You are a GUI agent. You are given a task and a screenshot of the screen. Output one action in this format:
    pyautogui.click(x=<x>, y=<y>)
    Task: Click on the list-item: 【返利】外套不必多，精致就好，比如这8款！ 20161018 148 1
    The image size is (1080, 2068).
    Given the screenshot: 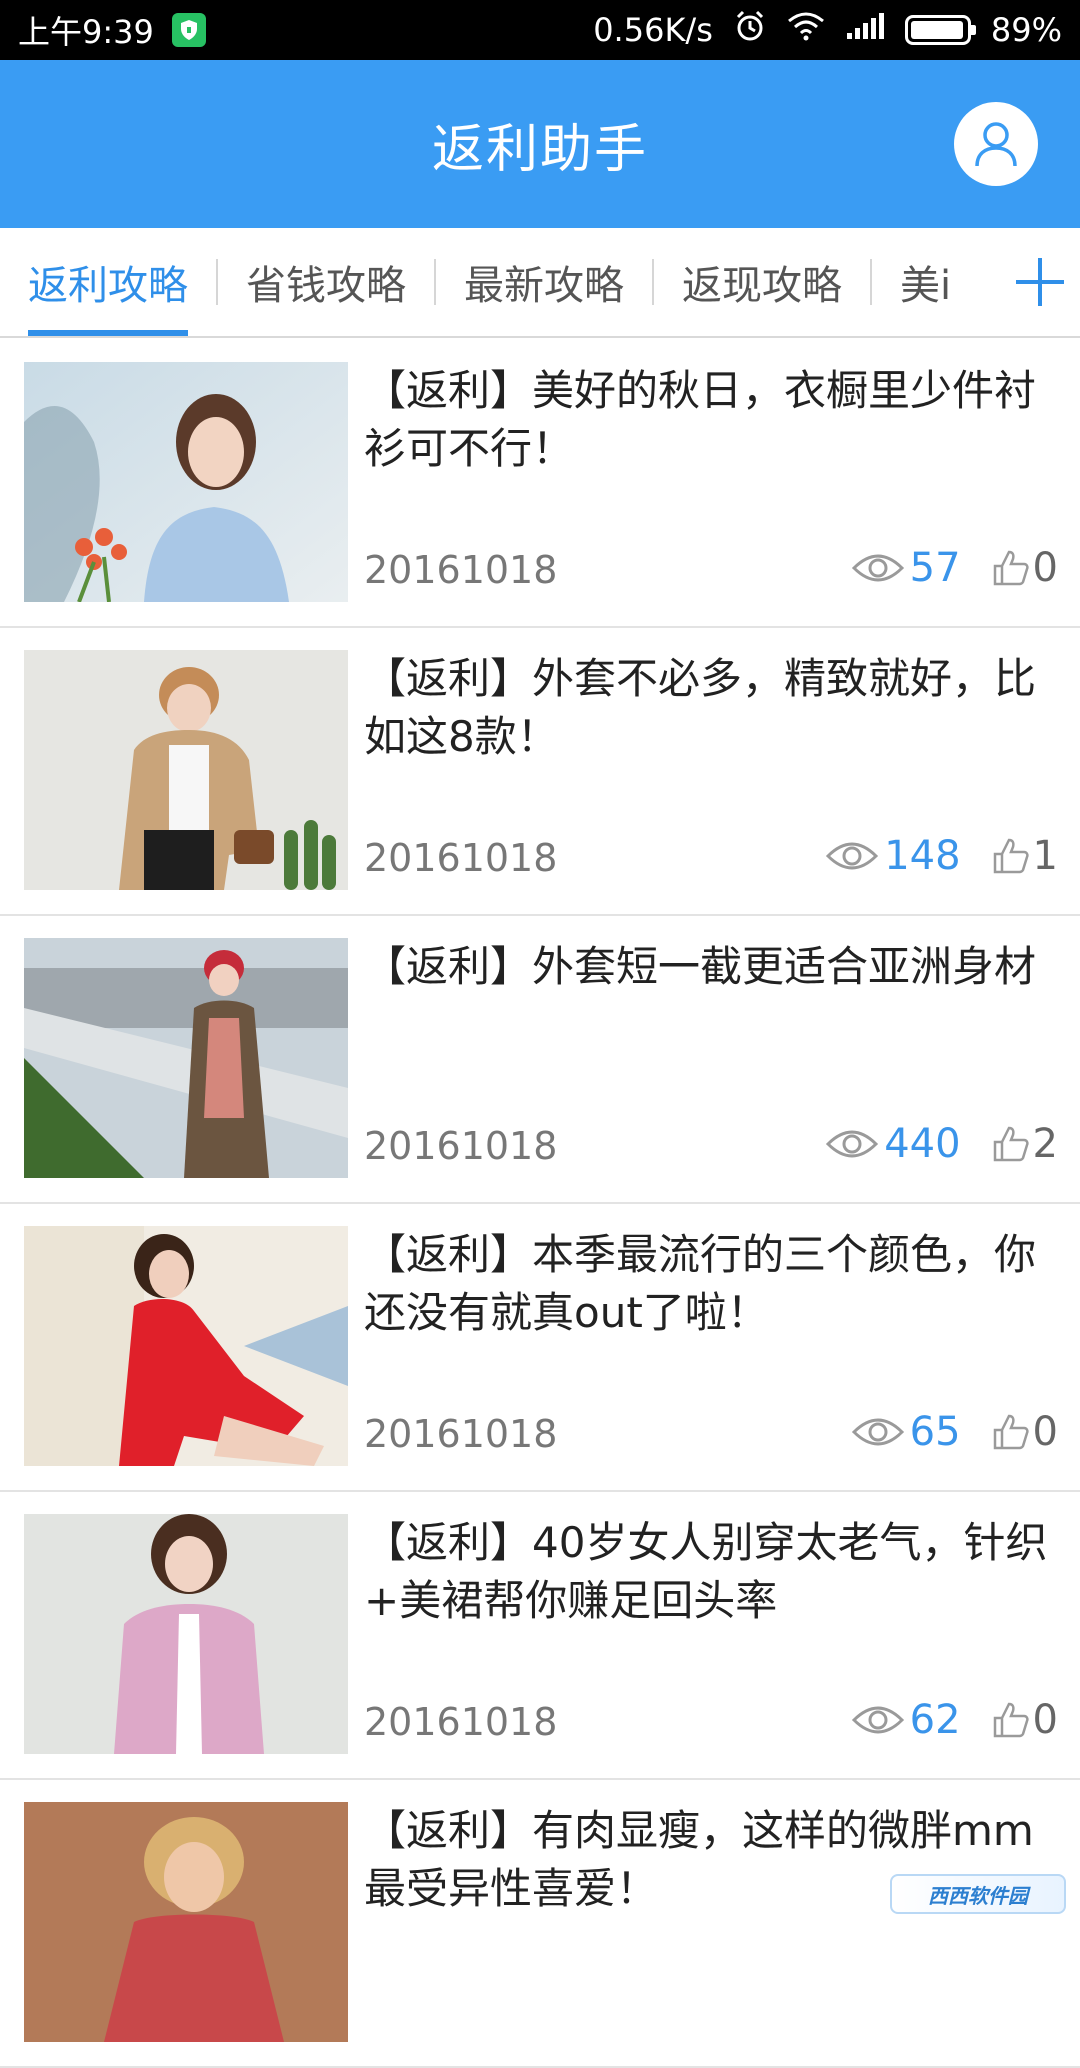 What is the action you would take?
    pyautogui.click(x=540, y=772)
    